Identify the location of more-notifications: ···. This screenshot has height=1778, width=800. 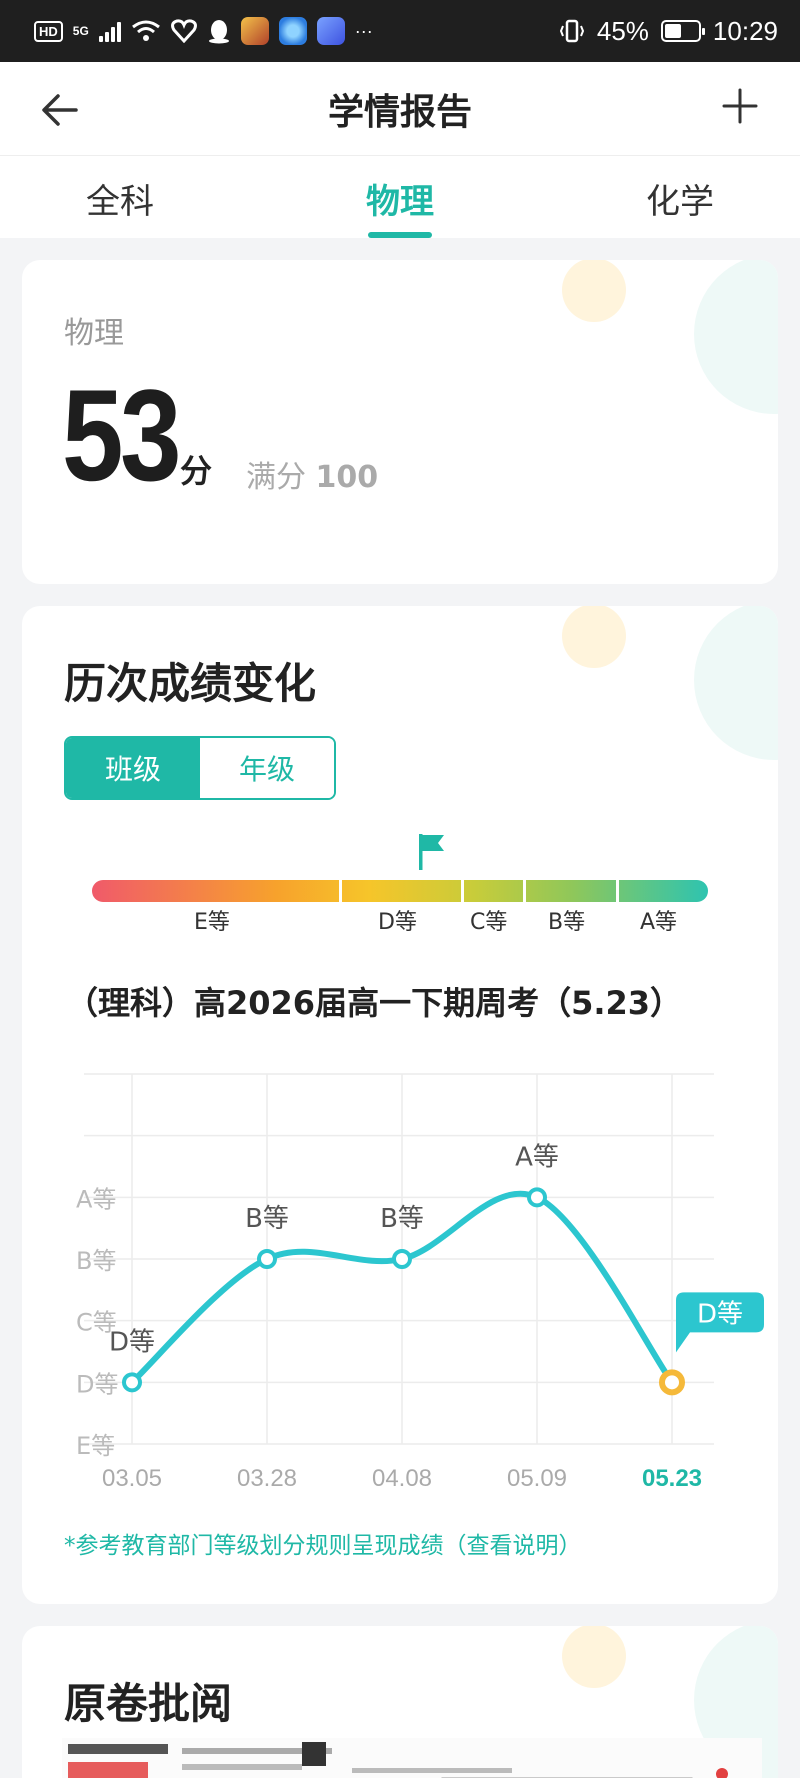
(363, 30).